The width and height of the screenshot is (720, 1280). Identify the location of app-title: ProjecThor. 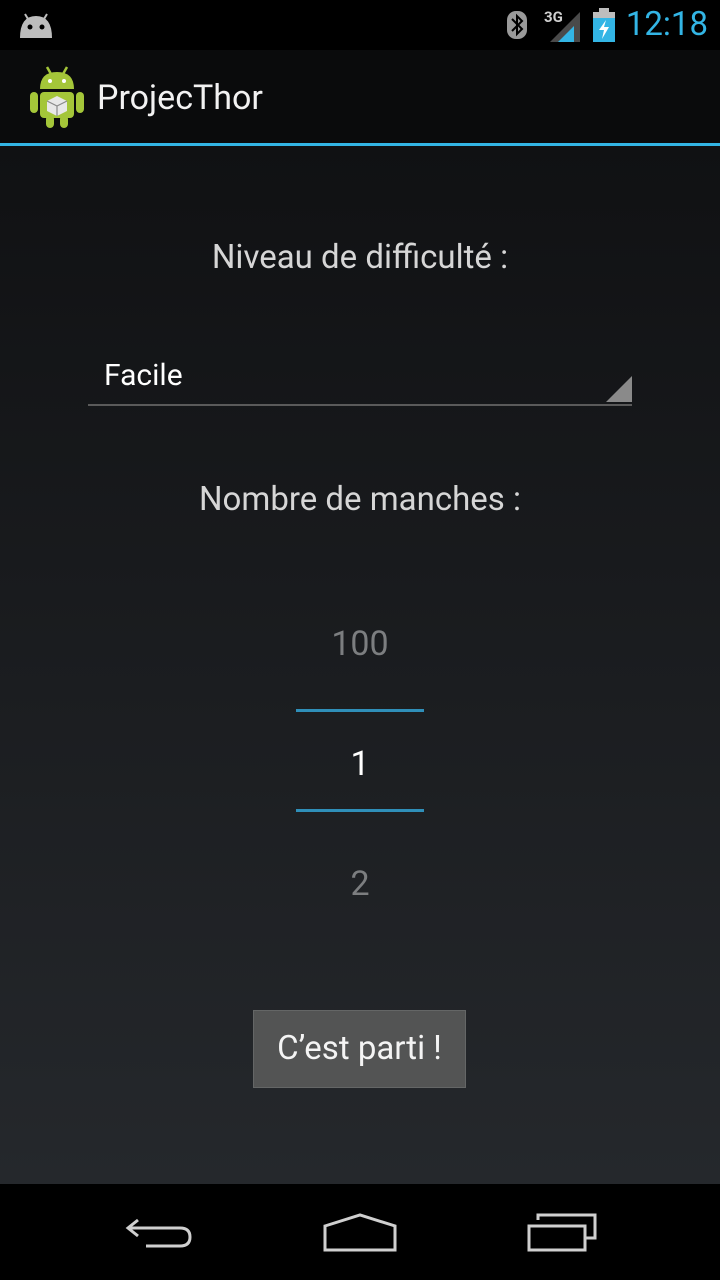
(180, 98).